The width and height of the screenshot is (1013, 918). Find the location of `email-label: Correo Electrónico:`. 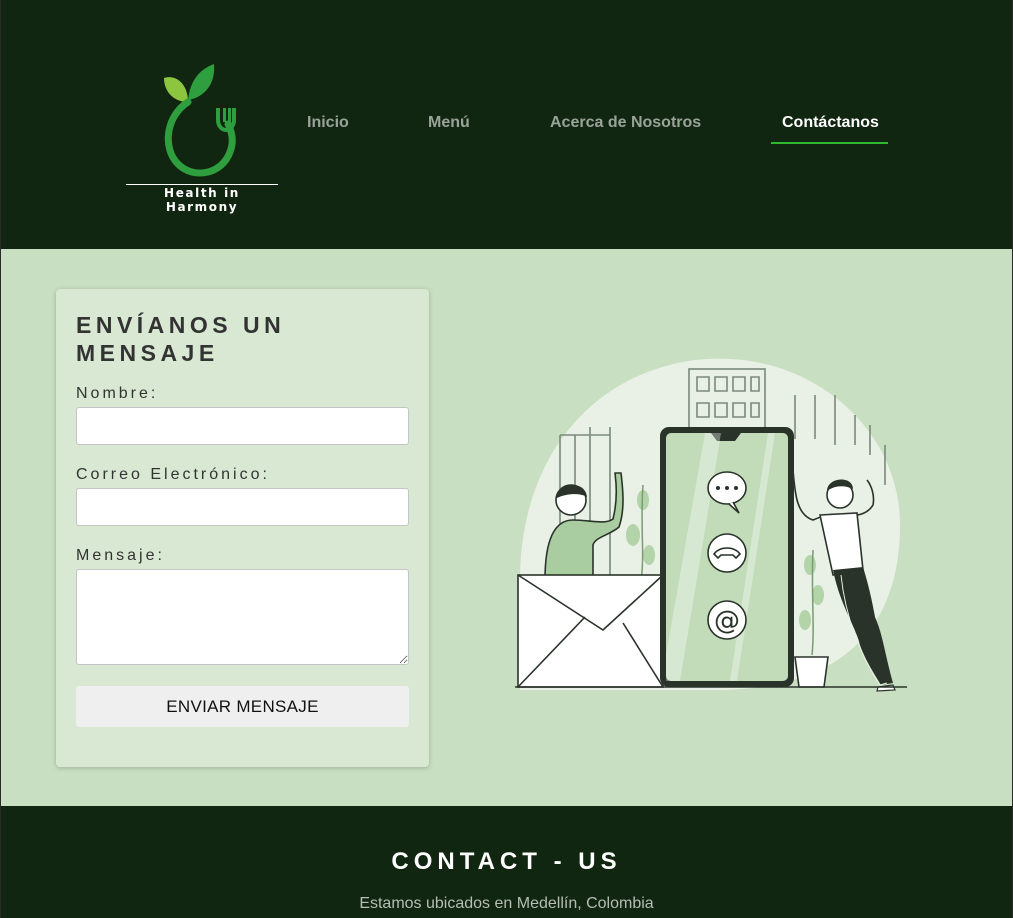

email-label: Correo Electrónico: is located at coordinates (173, 474).